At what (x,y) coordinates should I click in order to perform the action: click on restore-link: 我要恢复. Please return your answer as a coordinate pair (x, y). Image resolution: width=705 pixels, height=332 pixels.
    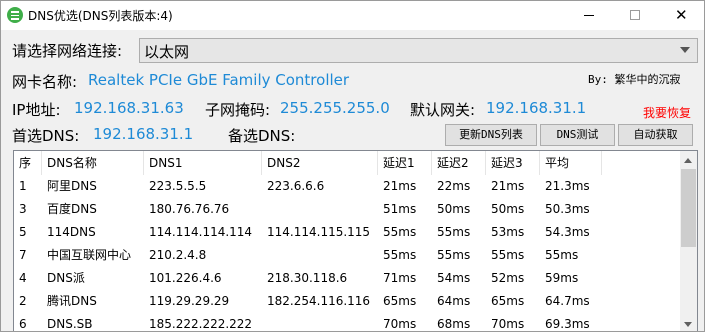
    Looking at the image, I should click on (667, 112).